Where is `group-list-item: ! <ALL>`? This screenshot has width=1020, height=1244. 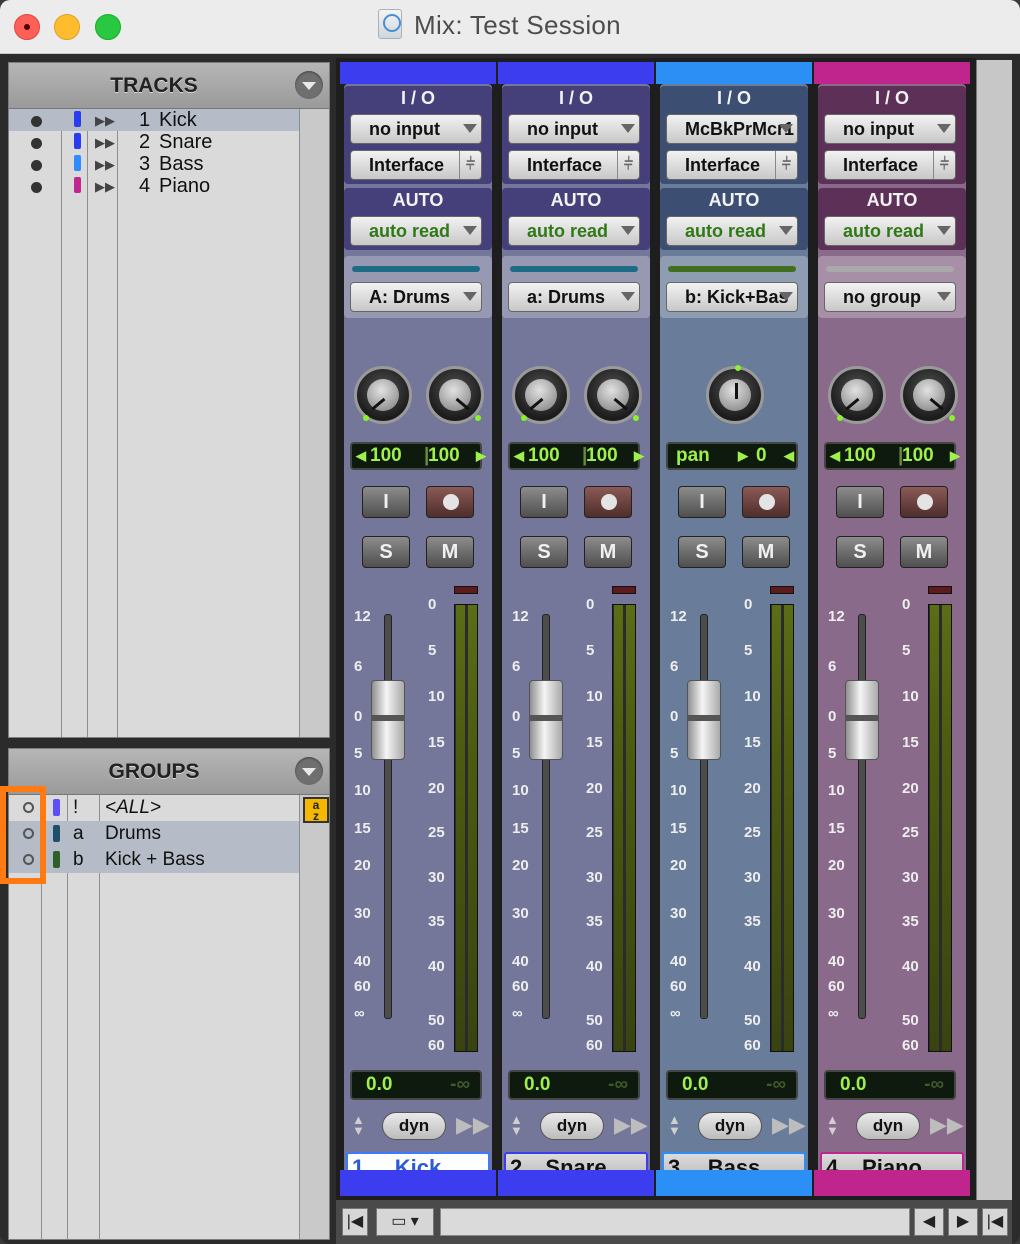 group-list-item: ! <ALL> is located at coordinates (154, 808).